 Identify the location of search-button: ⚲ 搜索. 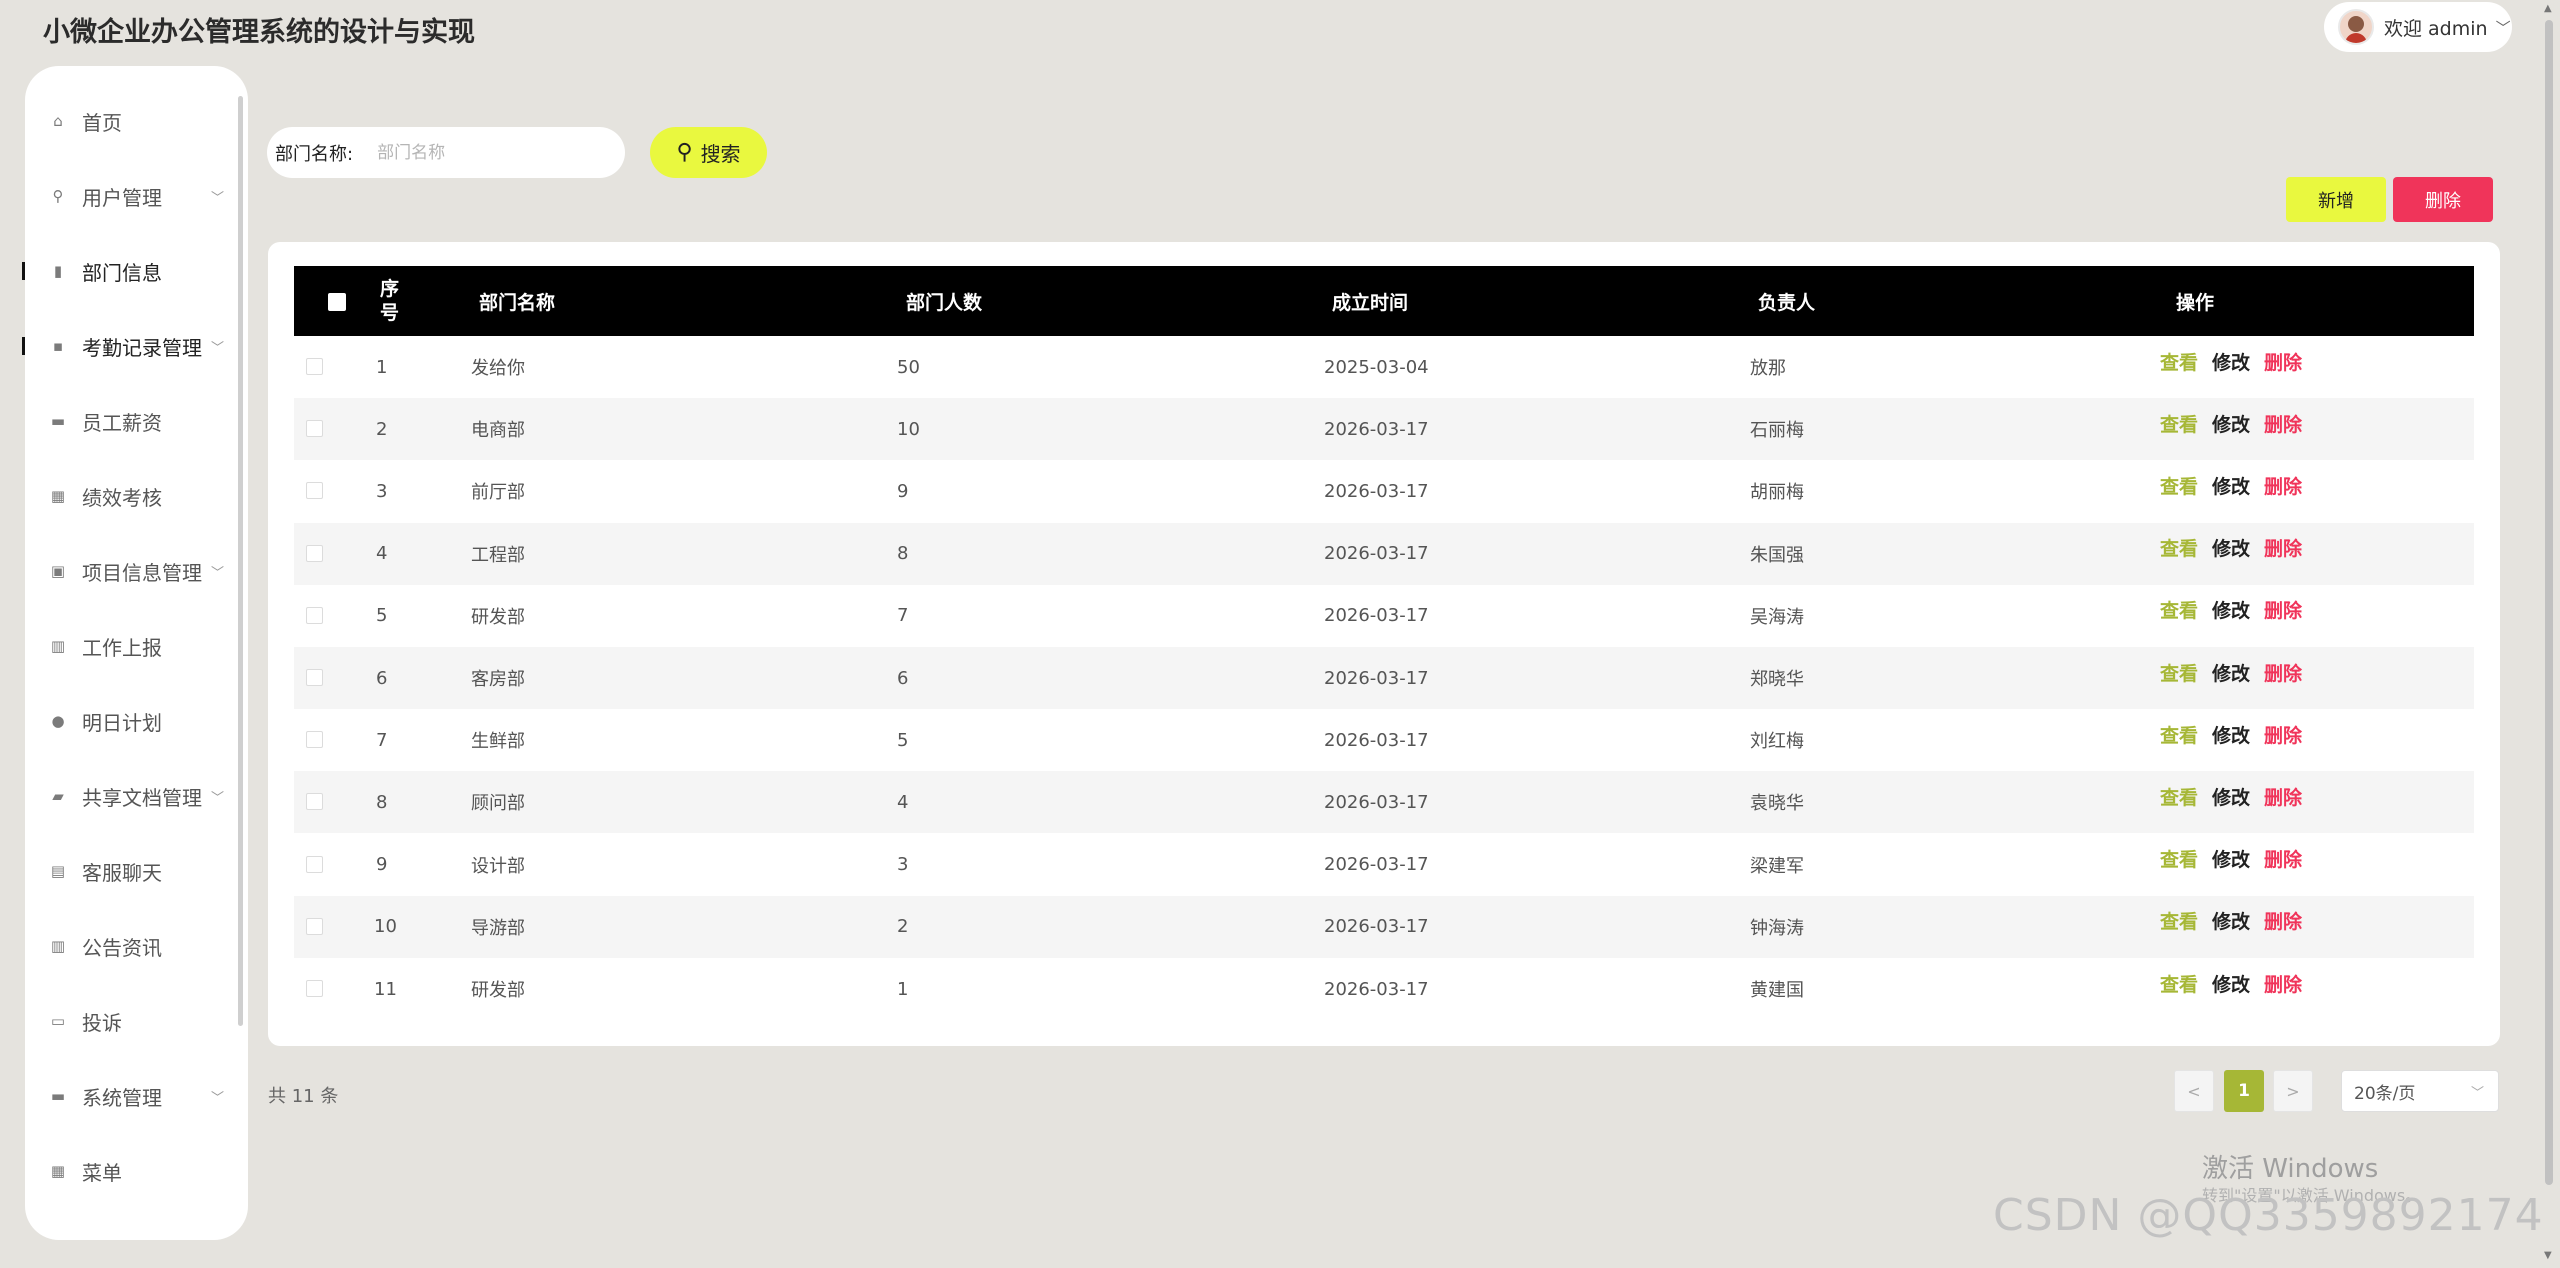
(708, 152).